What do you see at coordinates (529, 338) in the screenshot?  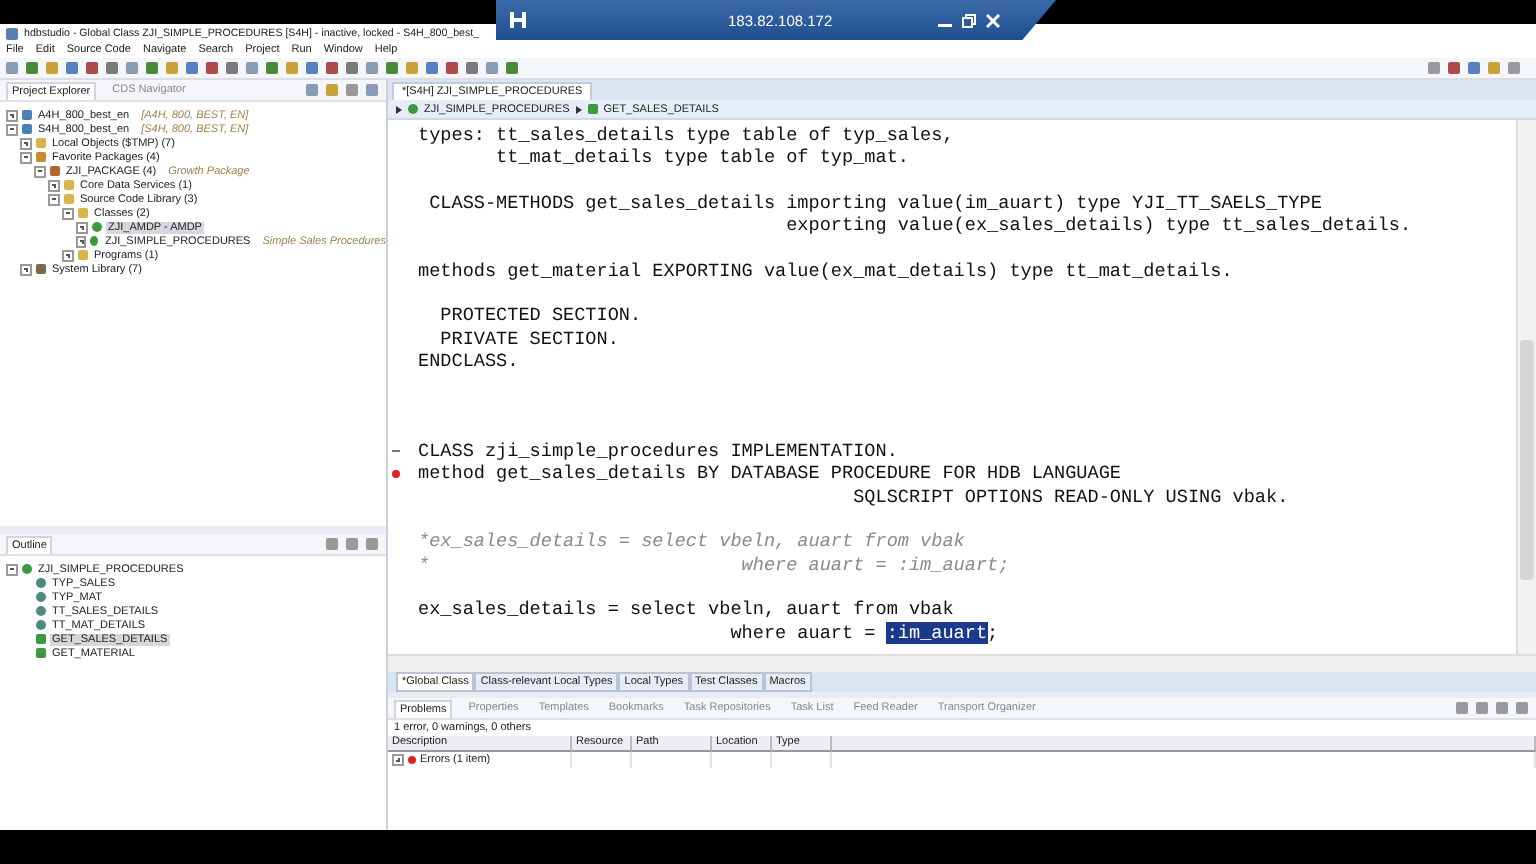 I see `code-line: PRIVATE SECTION.` at bounding box center [529, 338].